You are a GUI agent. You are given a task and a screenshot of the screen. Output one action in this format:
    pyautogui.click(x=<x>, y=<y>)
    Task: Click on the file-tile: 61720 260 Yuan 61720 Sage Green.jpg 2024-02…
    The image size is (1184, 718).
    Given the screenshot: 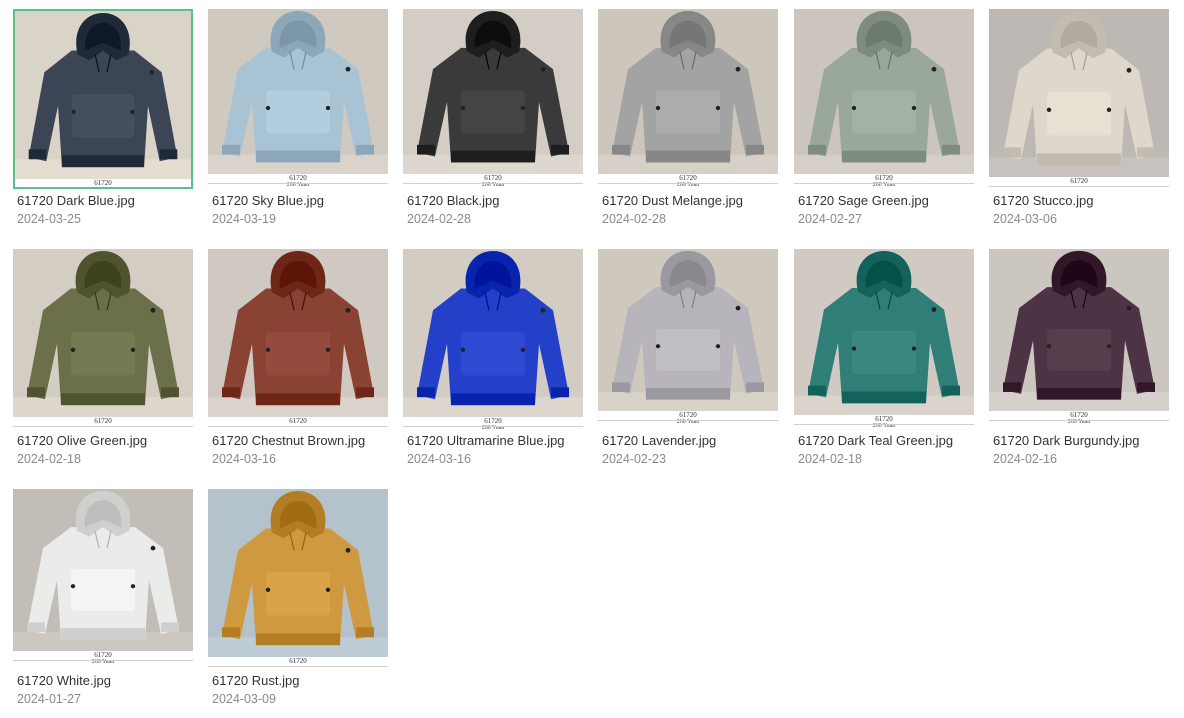 What is the action you would take?
    pyautogui.click(x=884, y=124)
    